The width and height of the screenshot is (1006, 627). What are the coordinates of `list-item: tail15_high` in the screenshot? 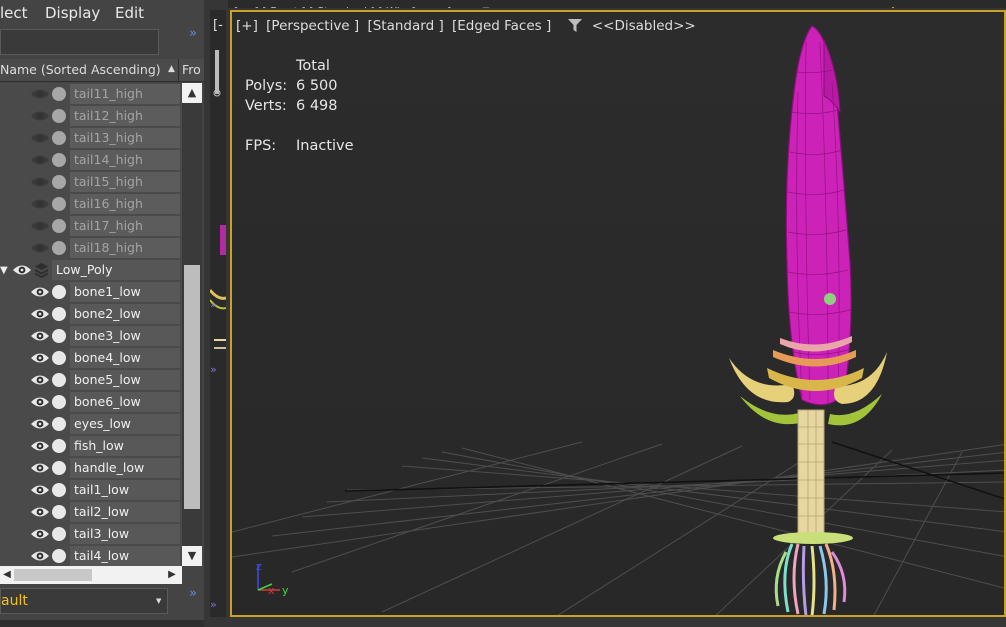 It's located at (91, 182).